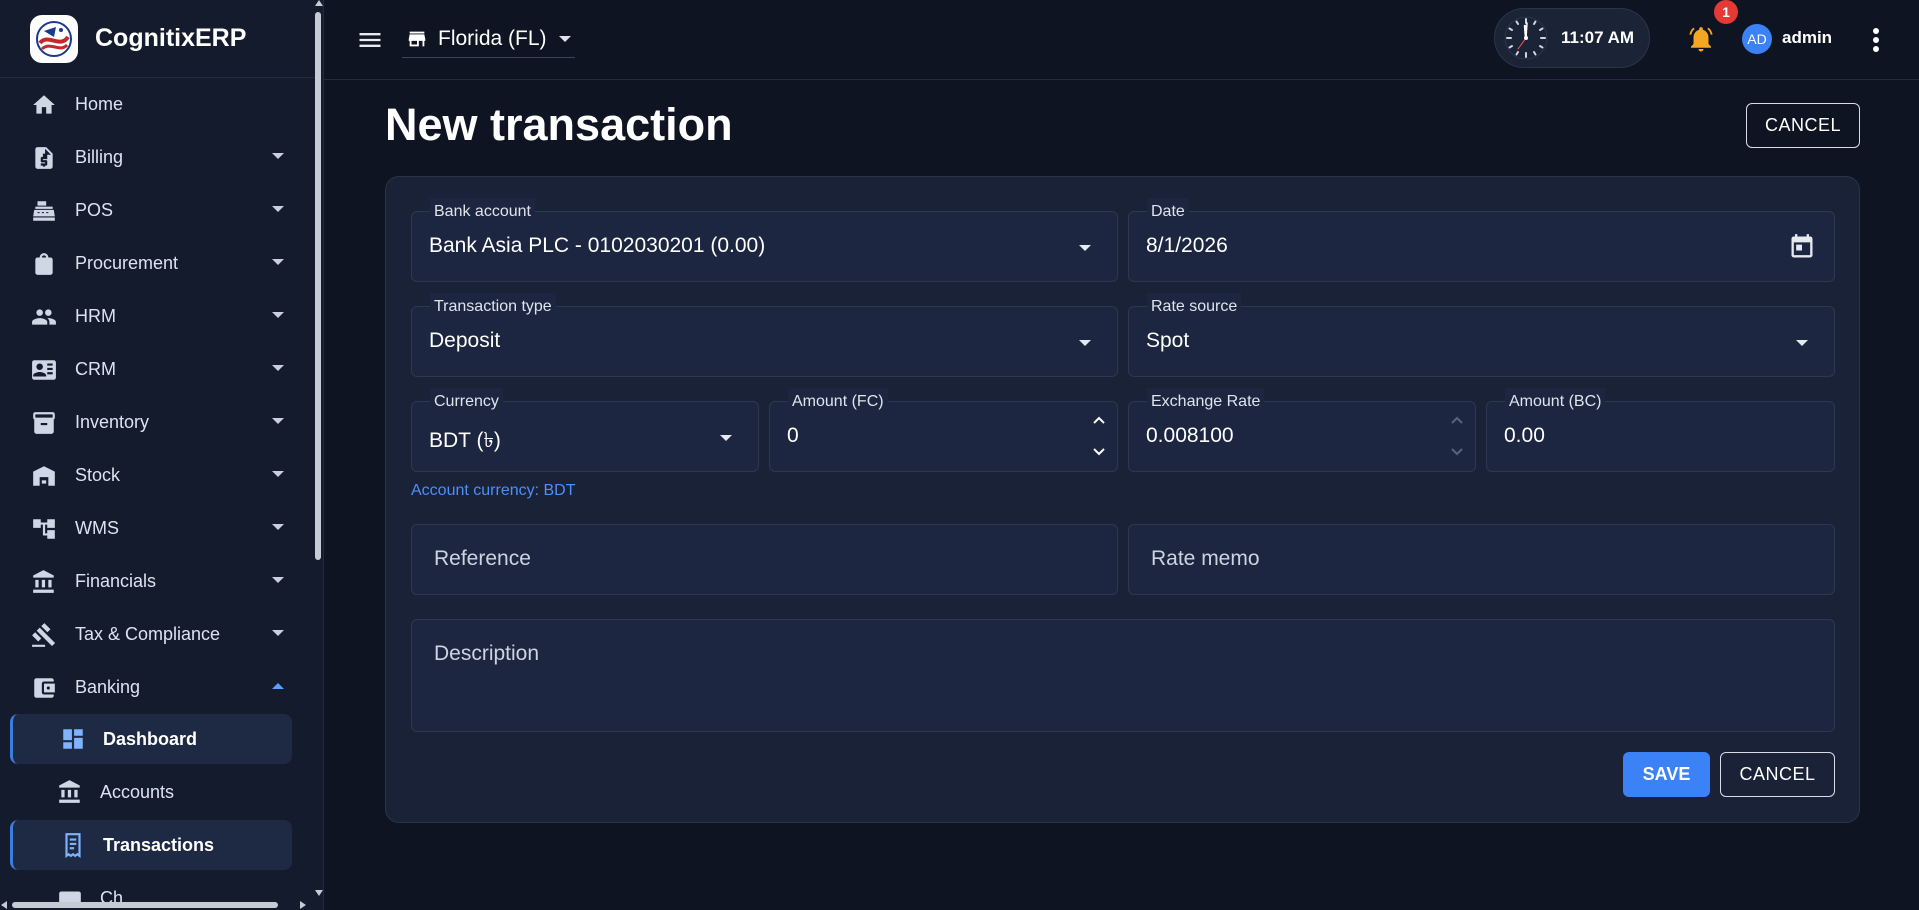 This screenshot has width=1919, height=910. Describe the element at coordinates (493, 307) in the screenshot. I see `field-label: Transaction type` at that location.